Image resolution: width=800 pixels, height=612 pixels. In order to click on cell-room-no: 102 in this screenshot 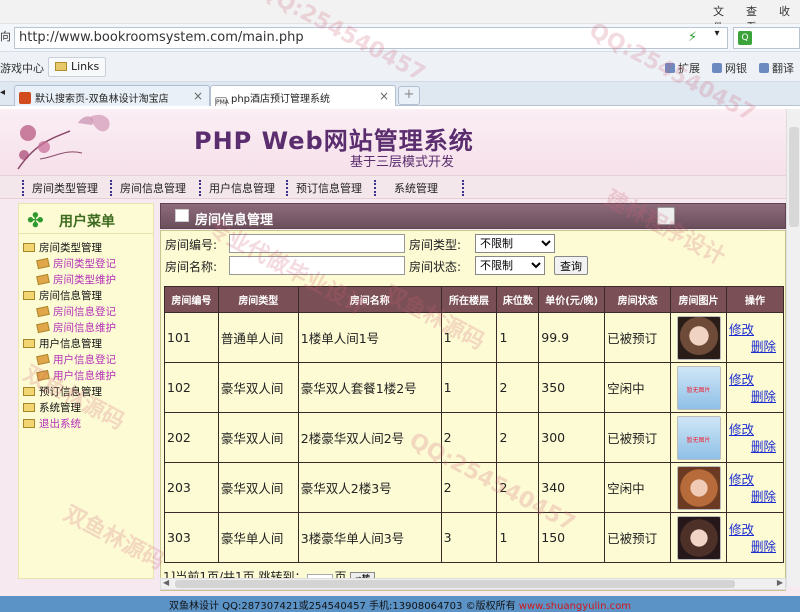, I will do `click(191, 387)`.